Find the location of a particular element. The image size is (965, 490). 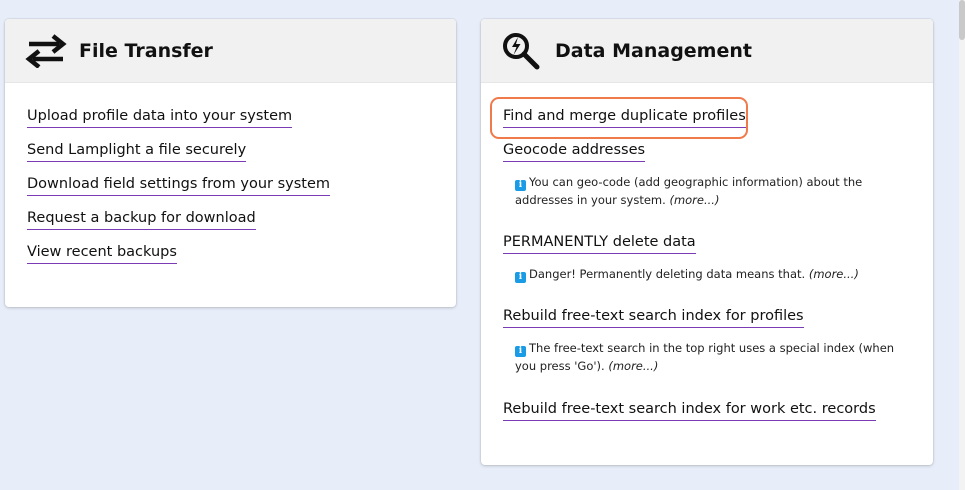

geocode-addresses-link: Geocode addresses is located at coordinates (574, 151).